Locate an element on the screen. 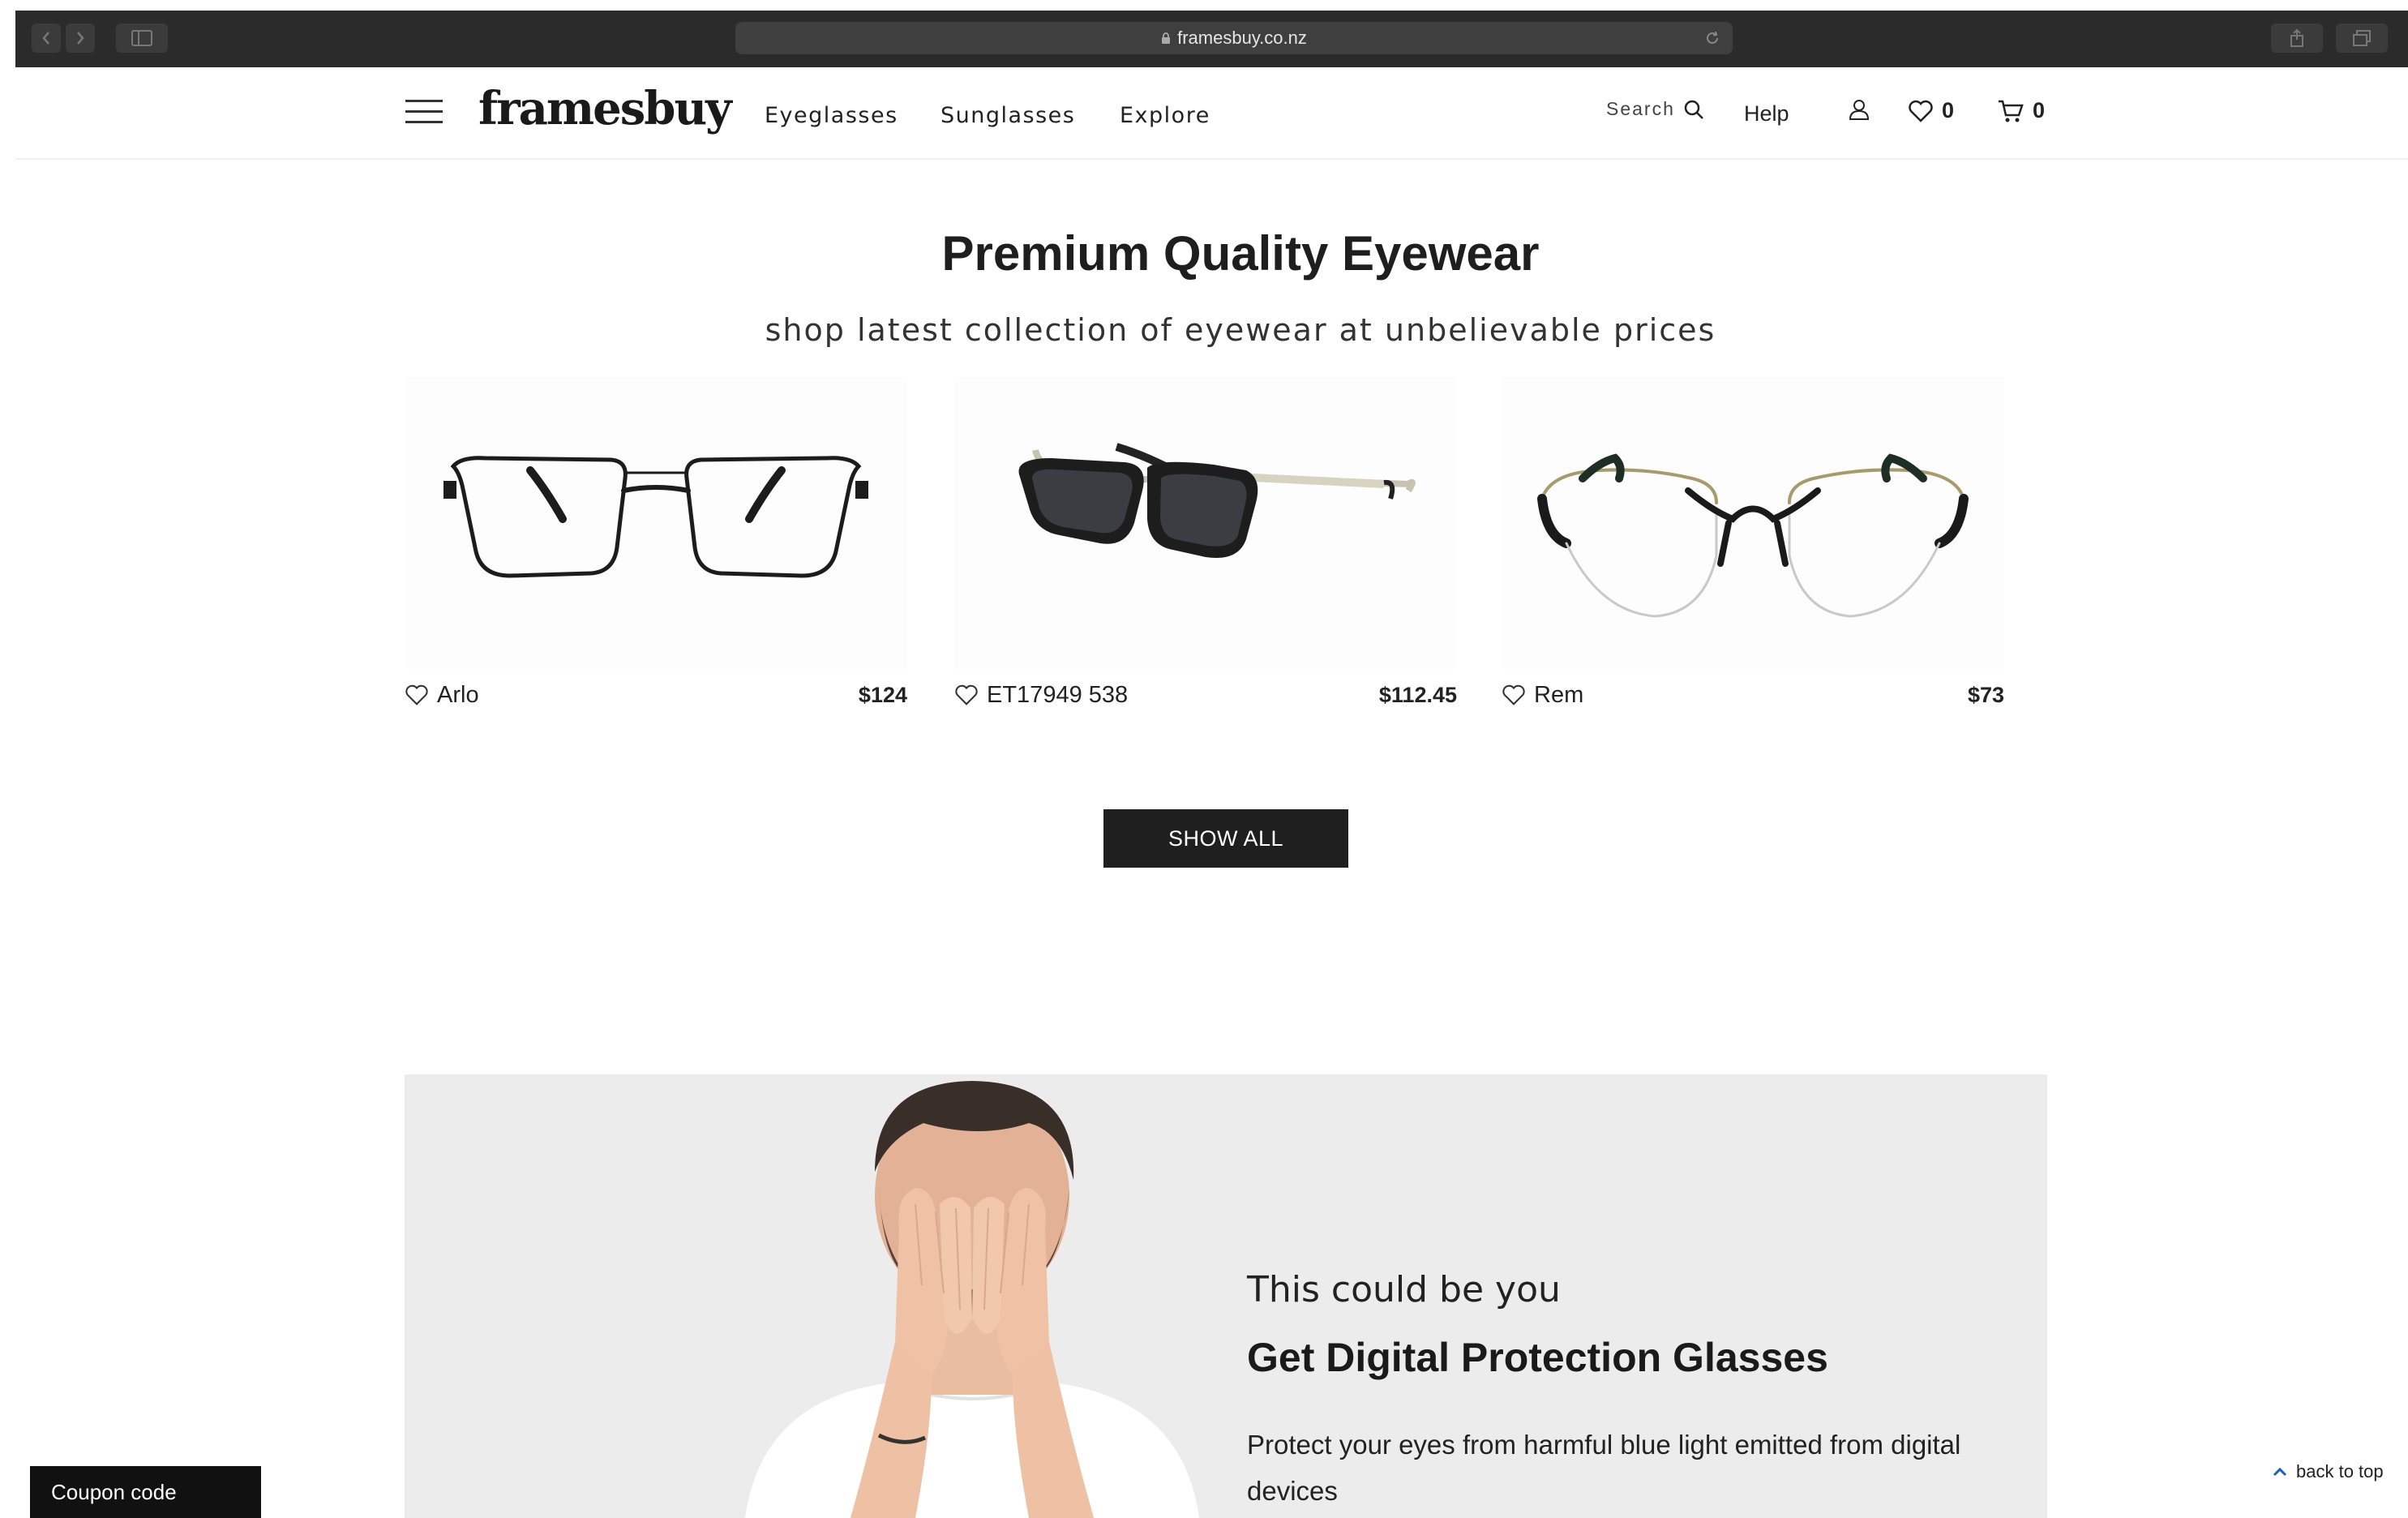  section-title: Premium Quality Eyewear is located at coordinates (1240, 253).